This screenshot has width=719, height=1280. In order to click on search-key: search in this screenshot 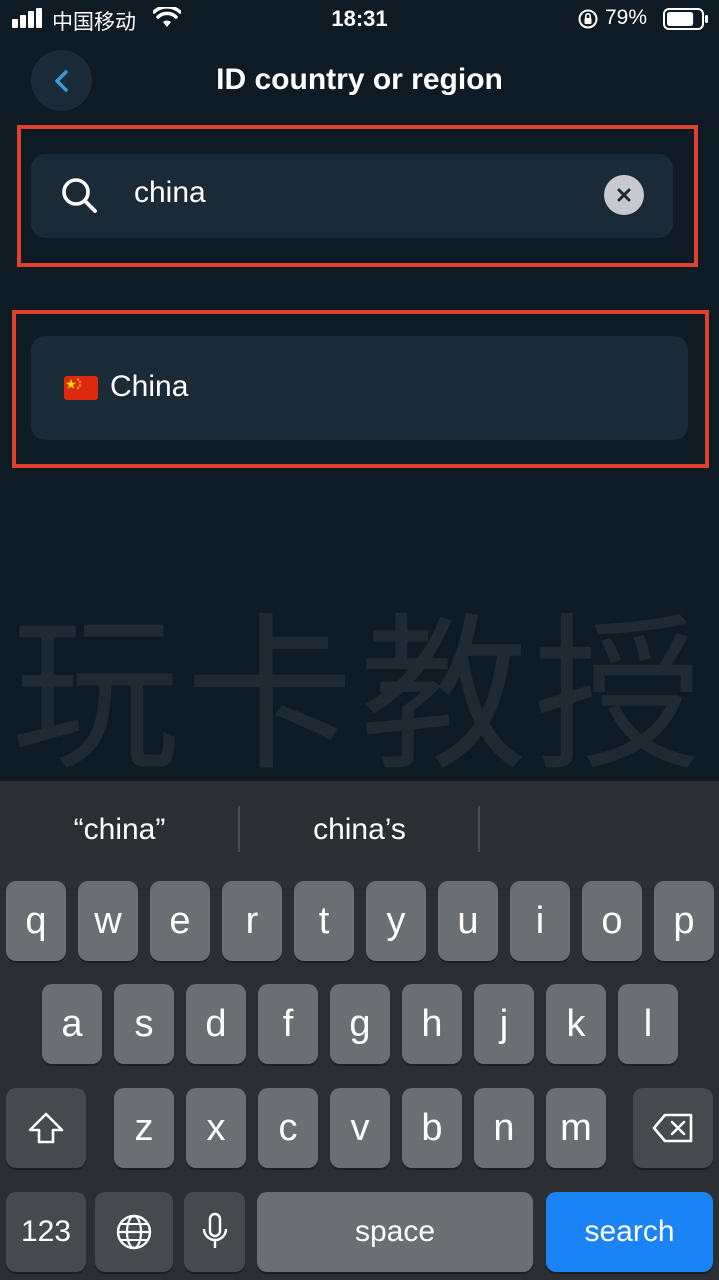, I will do `click(629, 1232)`.